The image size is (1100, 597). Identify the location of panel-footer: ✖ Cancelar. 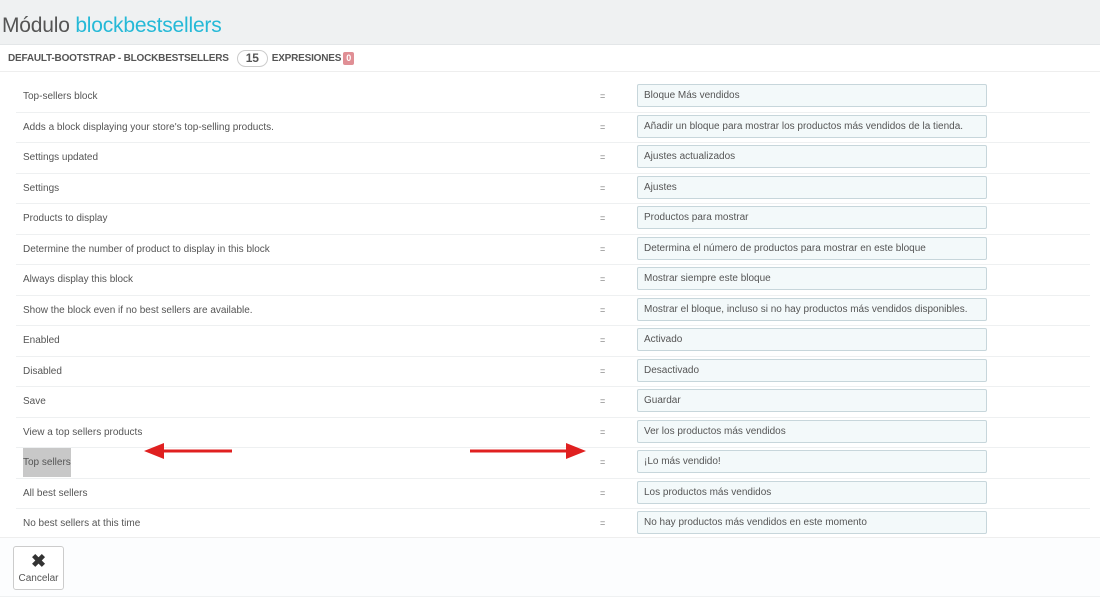
(550, 566).